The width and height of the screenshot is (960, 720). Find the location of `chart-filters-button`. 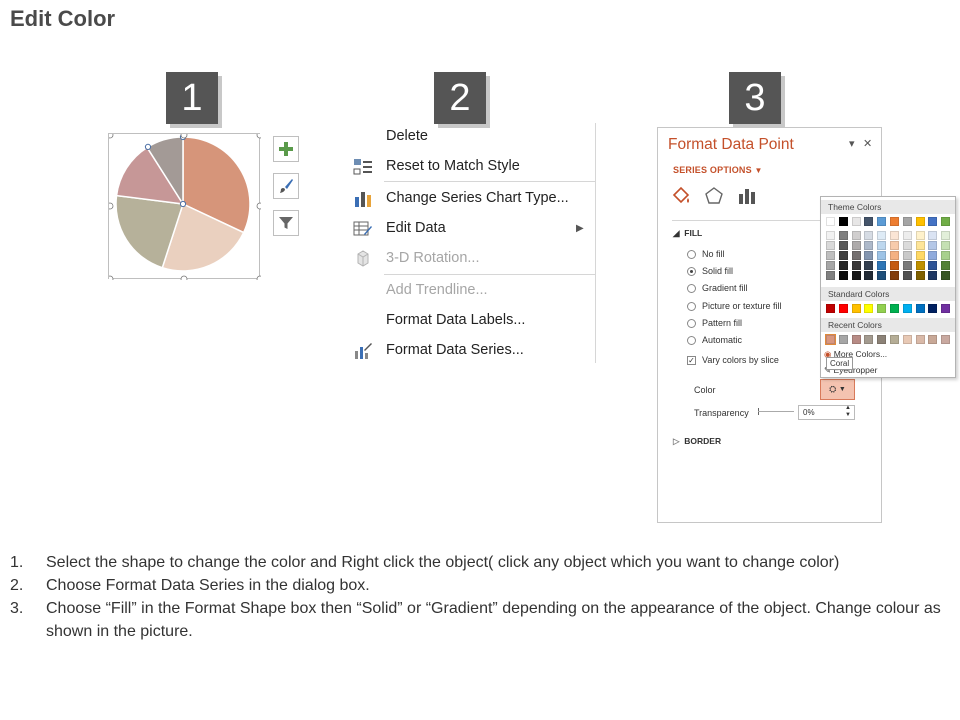

chart-filters-button is located at coordinates (286, 223).